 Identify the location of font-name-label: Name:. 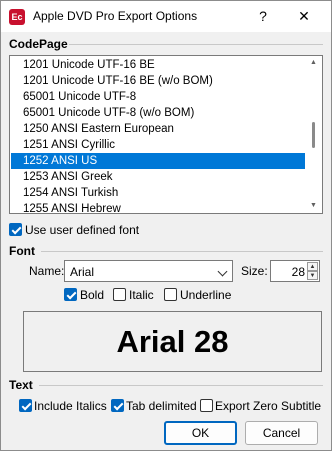
(47, 271).